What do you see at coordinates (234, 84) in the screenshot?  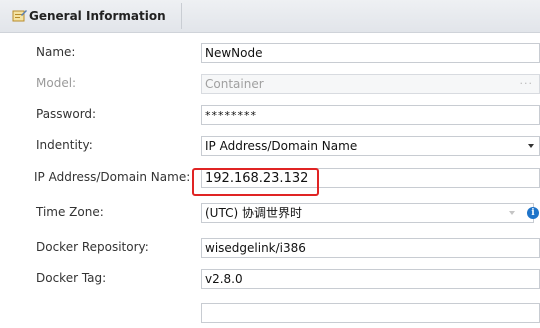 I see `model-value: Container` at bounding box center [234, 84].